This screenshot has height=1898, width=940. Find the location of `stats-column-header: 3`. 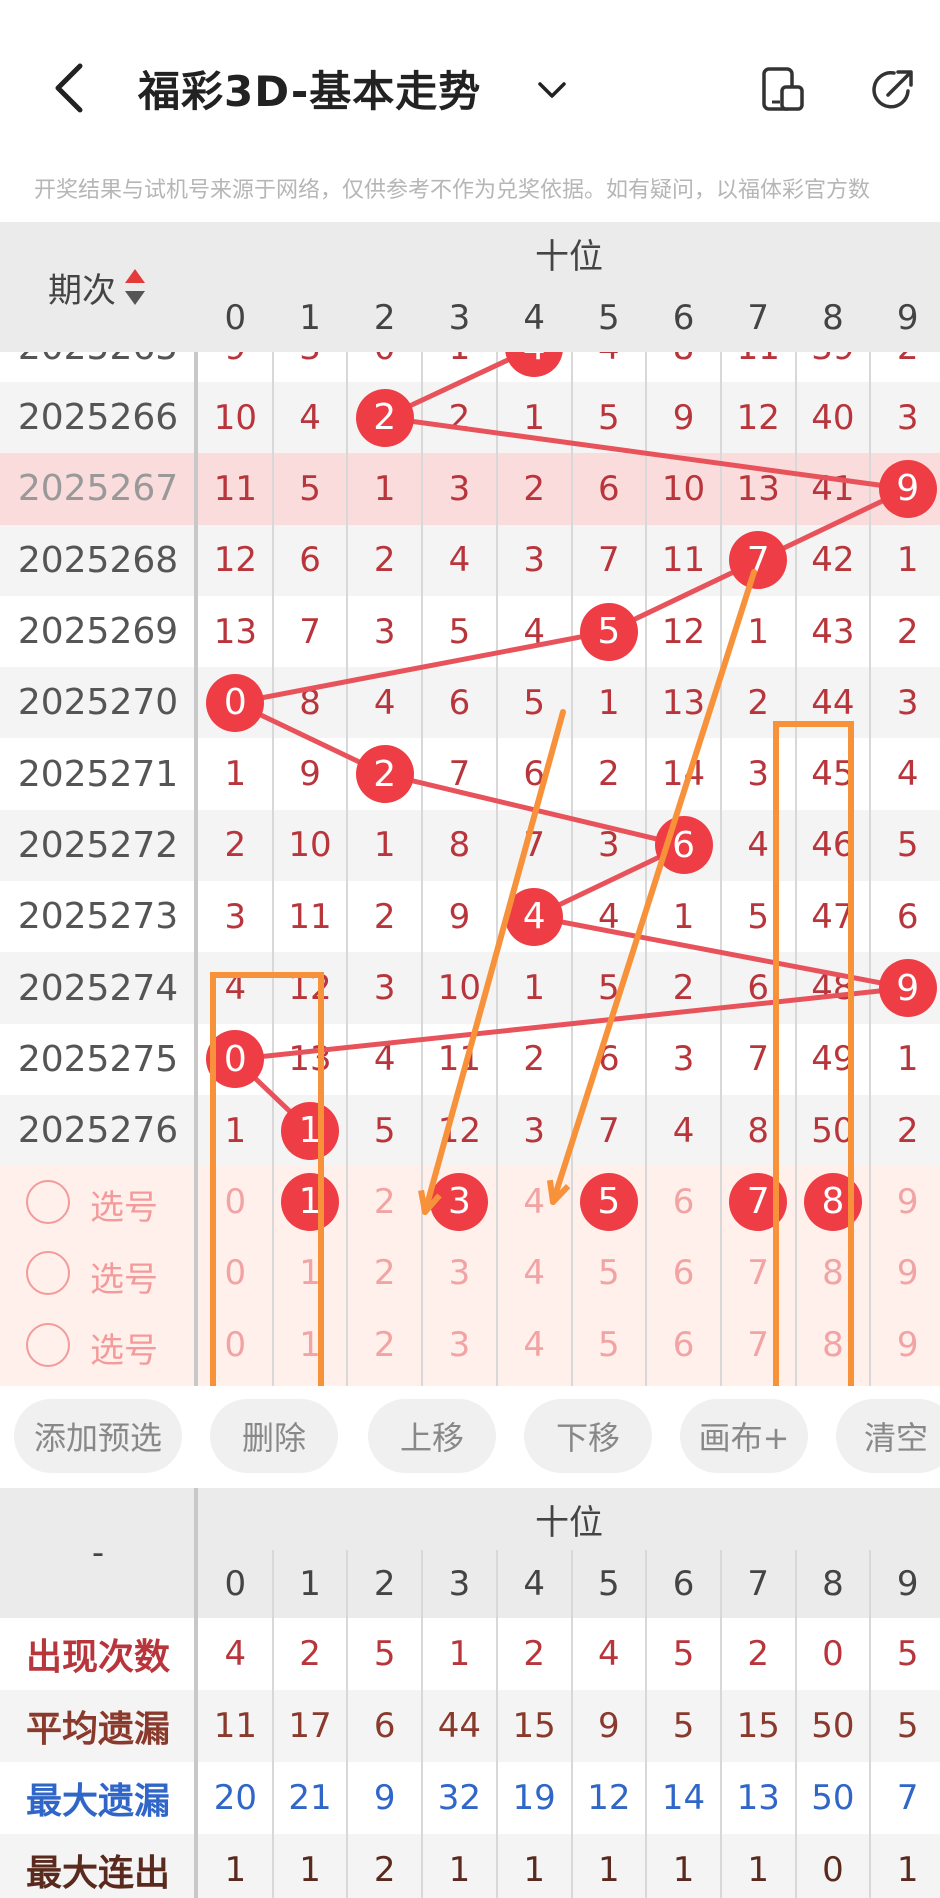

stats-column-header: 3 is located at coordinates (459, 1584).